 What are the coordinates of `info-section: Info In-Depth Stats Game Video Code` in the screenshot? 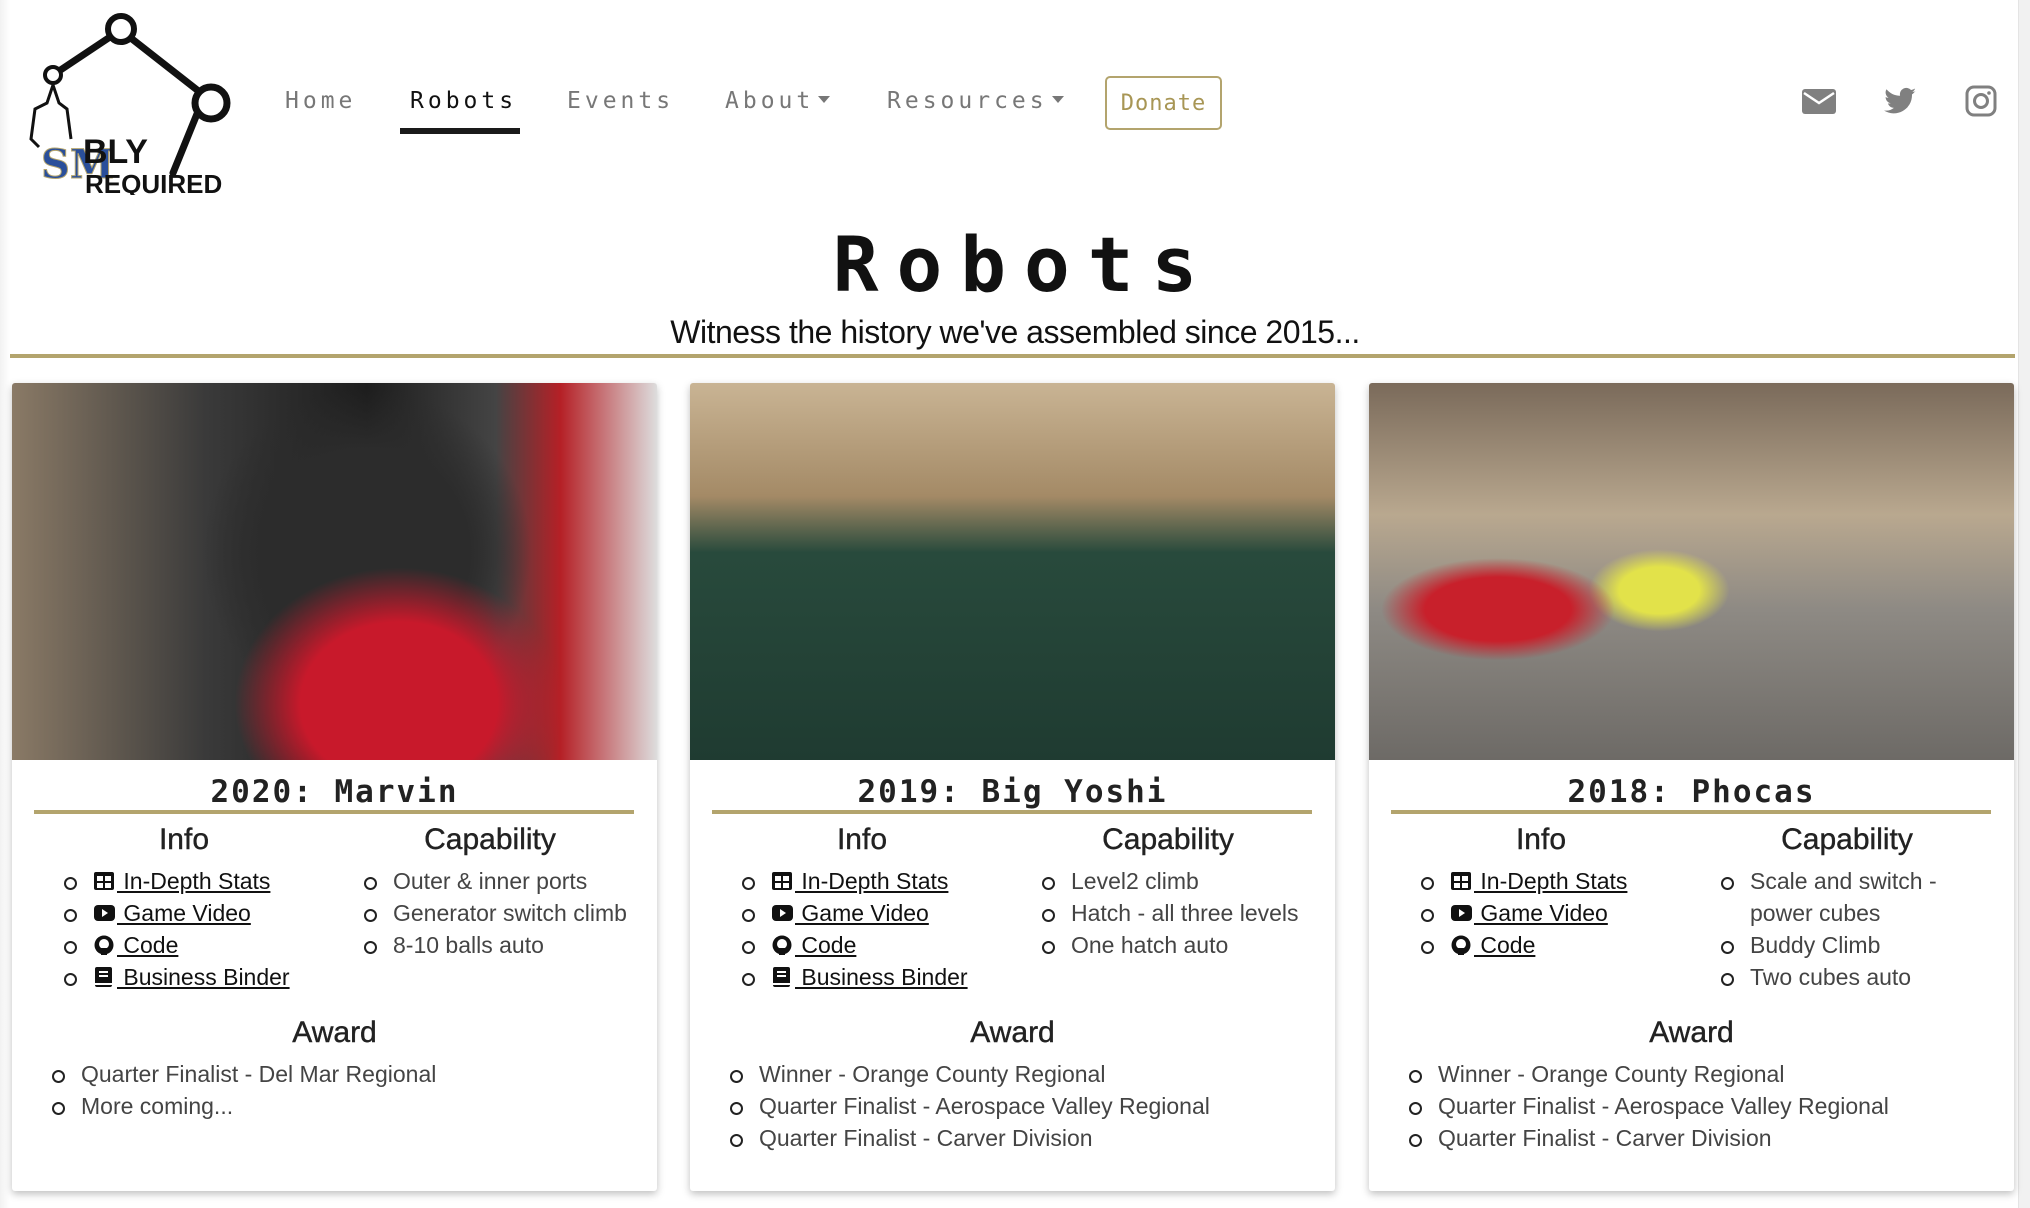 It's located at (1541, 892).